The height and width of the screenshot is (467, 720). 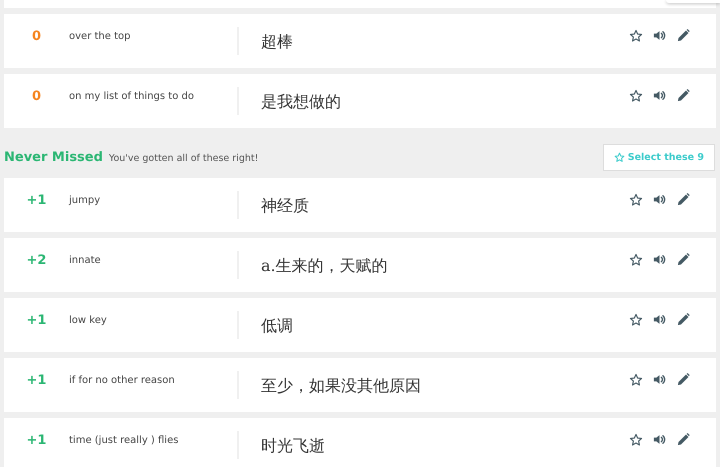 What do you see at coordinates (85, 200) in the screenshot?
I see `term-text: jumpy` at bounding box center [85, 200].